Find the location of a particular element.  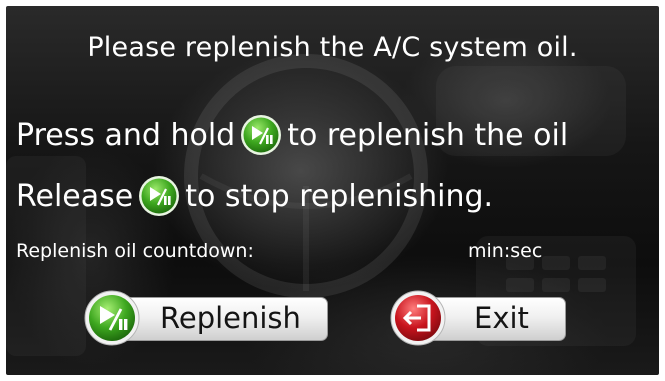

instruction-hold-text-before: Press and hold is located at coordinates (126, 135).